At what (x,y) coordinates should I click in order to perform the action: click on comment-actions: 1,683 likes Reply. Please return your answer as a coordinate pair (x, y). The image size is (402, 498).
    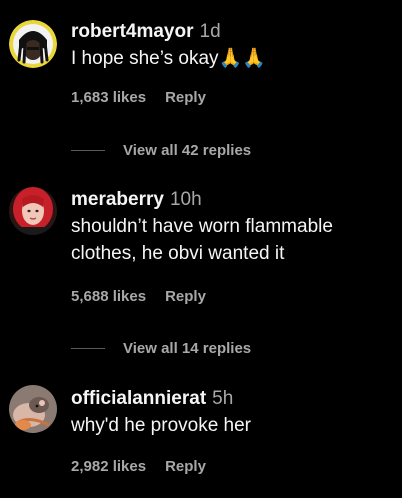
    Looking at the image, I should click on (138, 97).